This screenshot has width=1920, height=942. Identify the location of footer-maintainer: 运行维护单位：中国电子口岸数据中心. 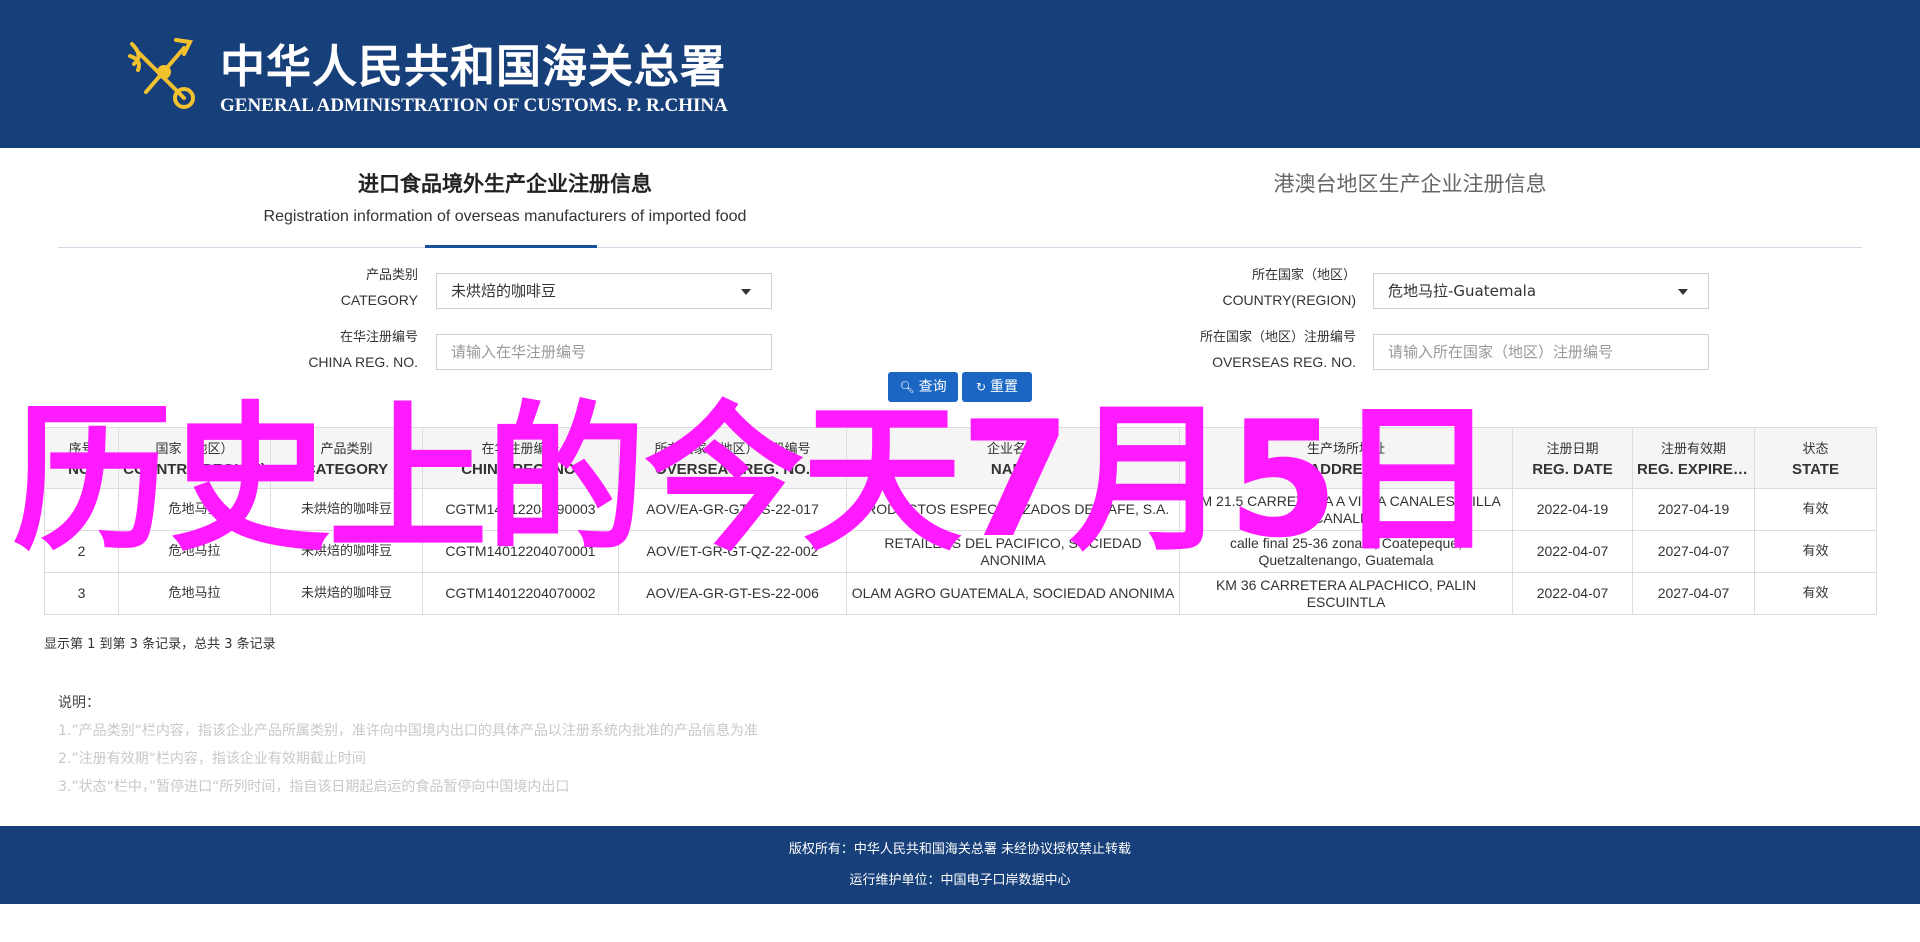
(960, 880).